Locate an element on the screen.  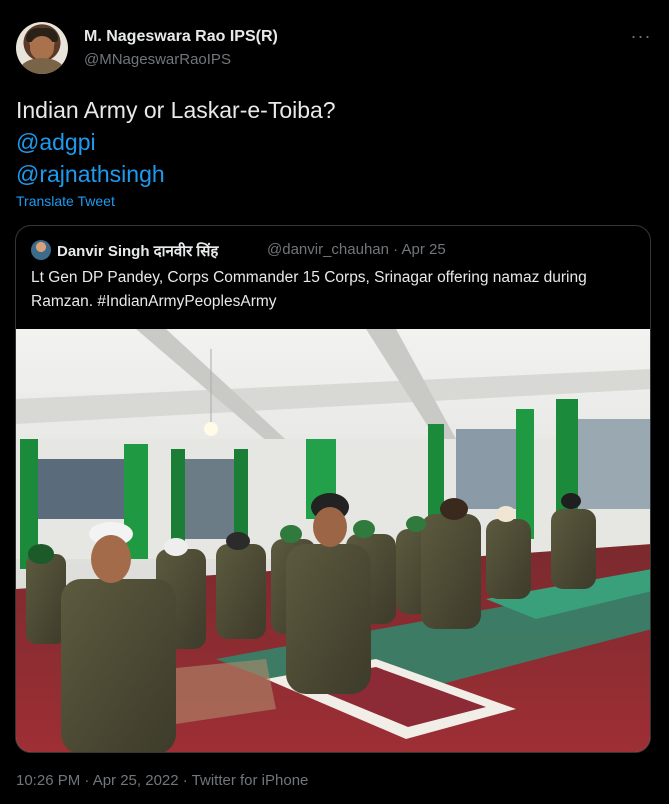
quoted-author-handle-date: @danvir_chauhan · Apr 25 is located at coordinates (356, 249).